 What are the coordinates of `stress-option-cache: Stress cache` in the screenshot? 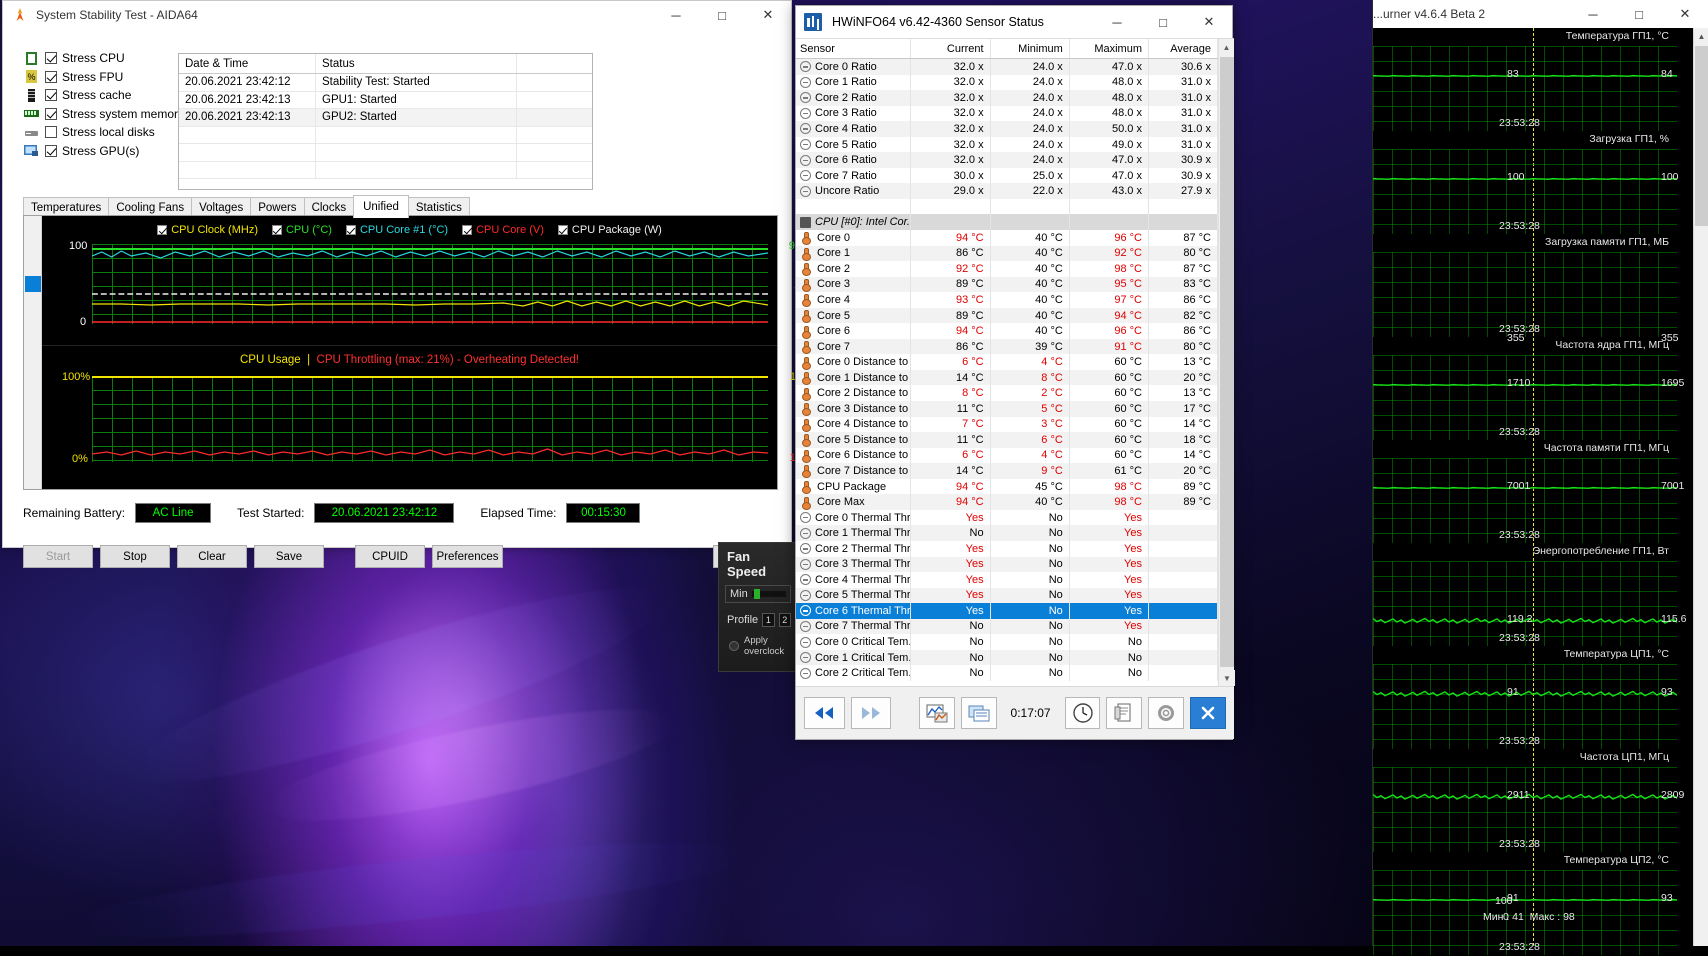 It's located at (98, 95).